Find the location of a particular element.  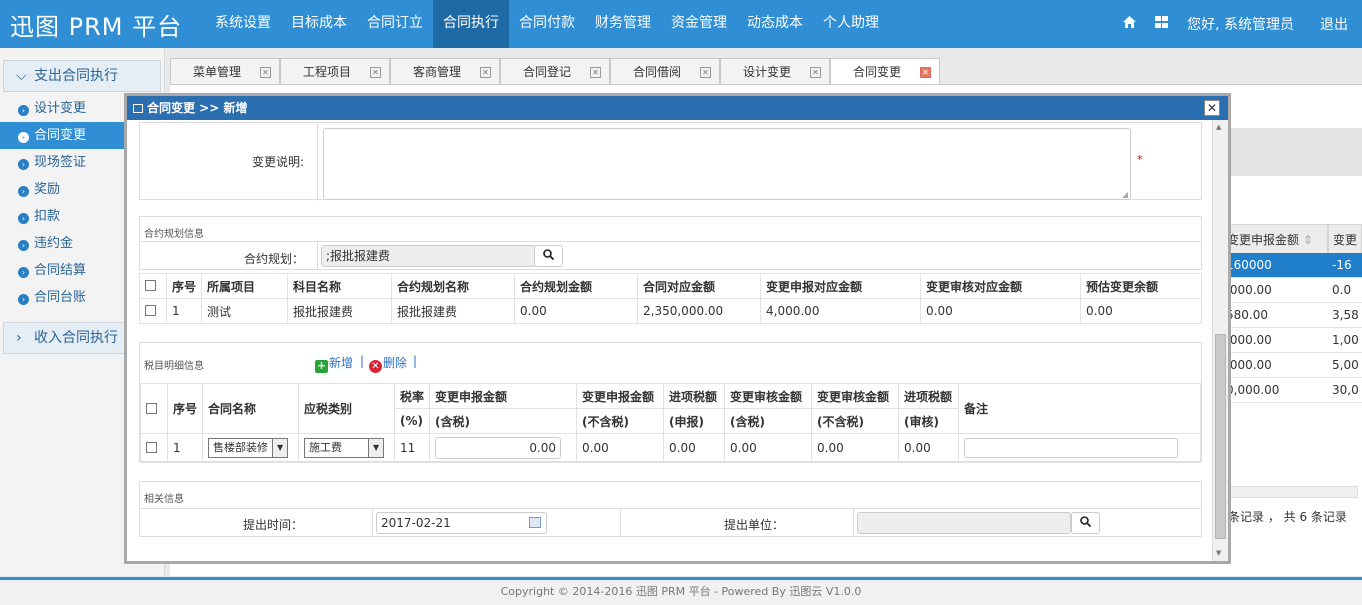

column-header-change: 变更 is located at coordinates (1345, 239).